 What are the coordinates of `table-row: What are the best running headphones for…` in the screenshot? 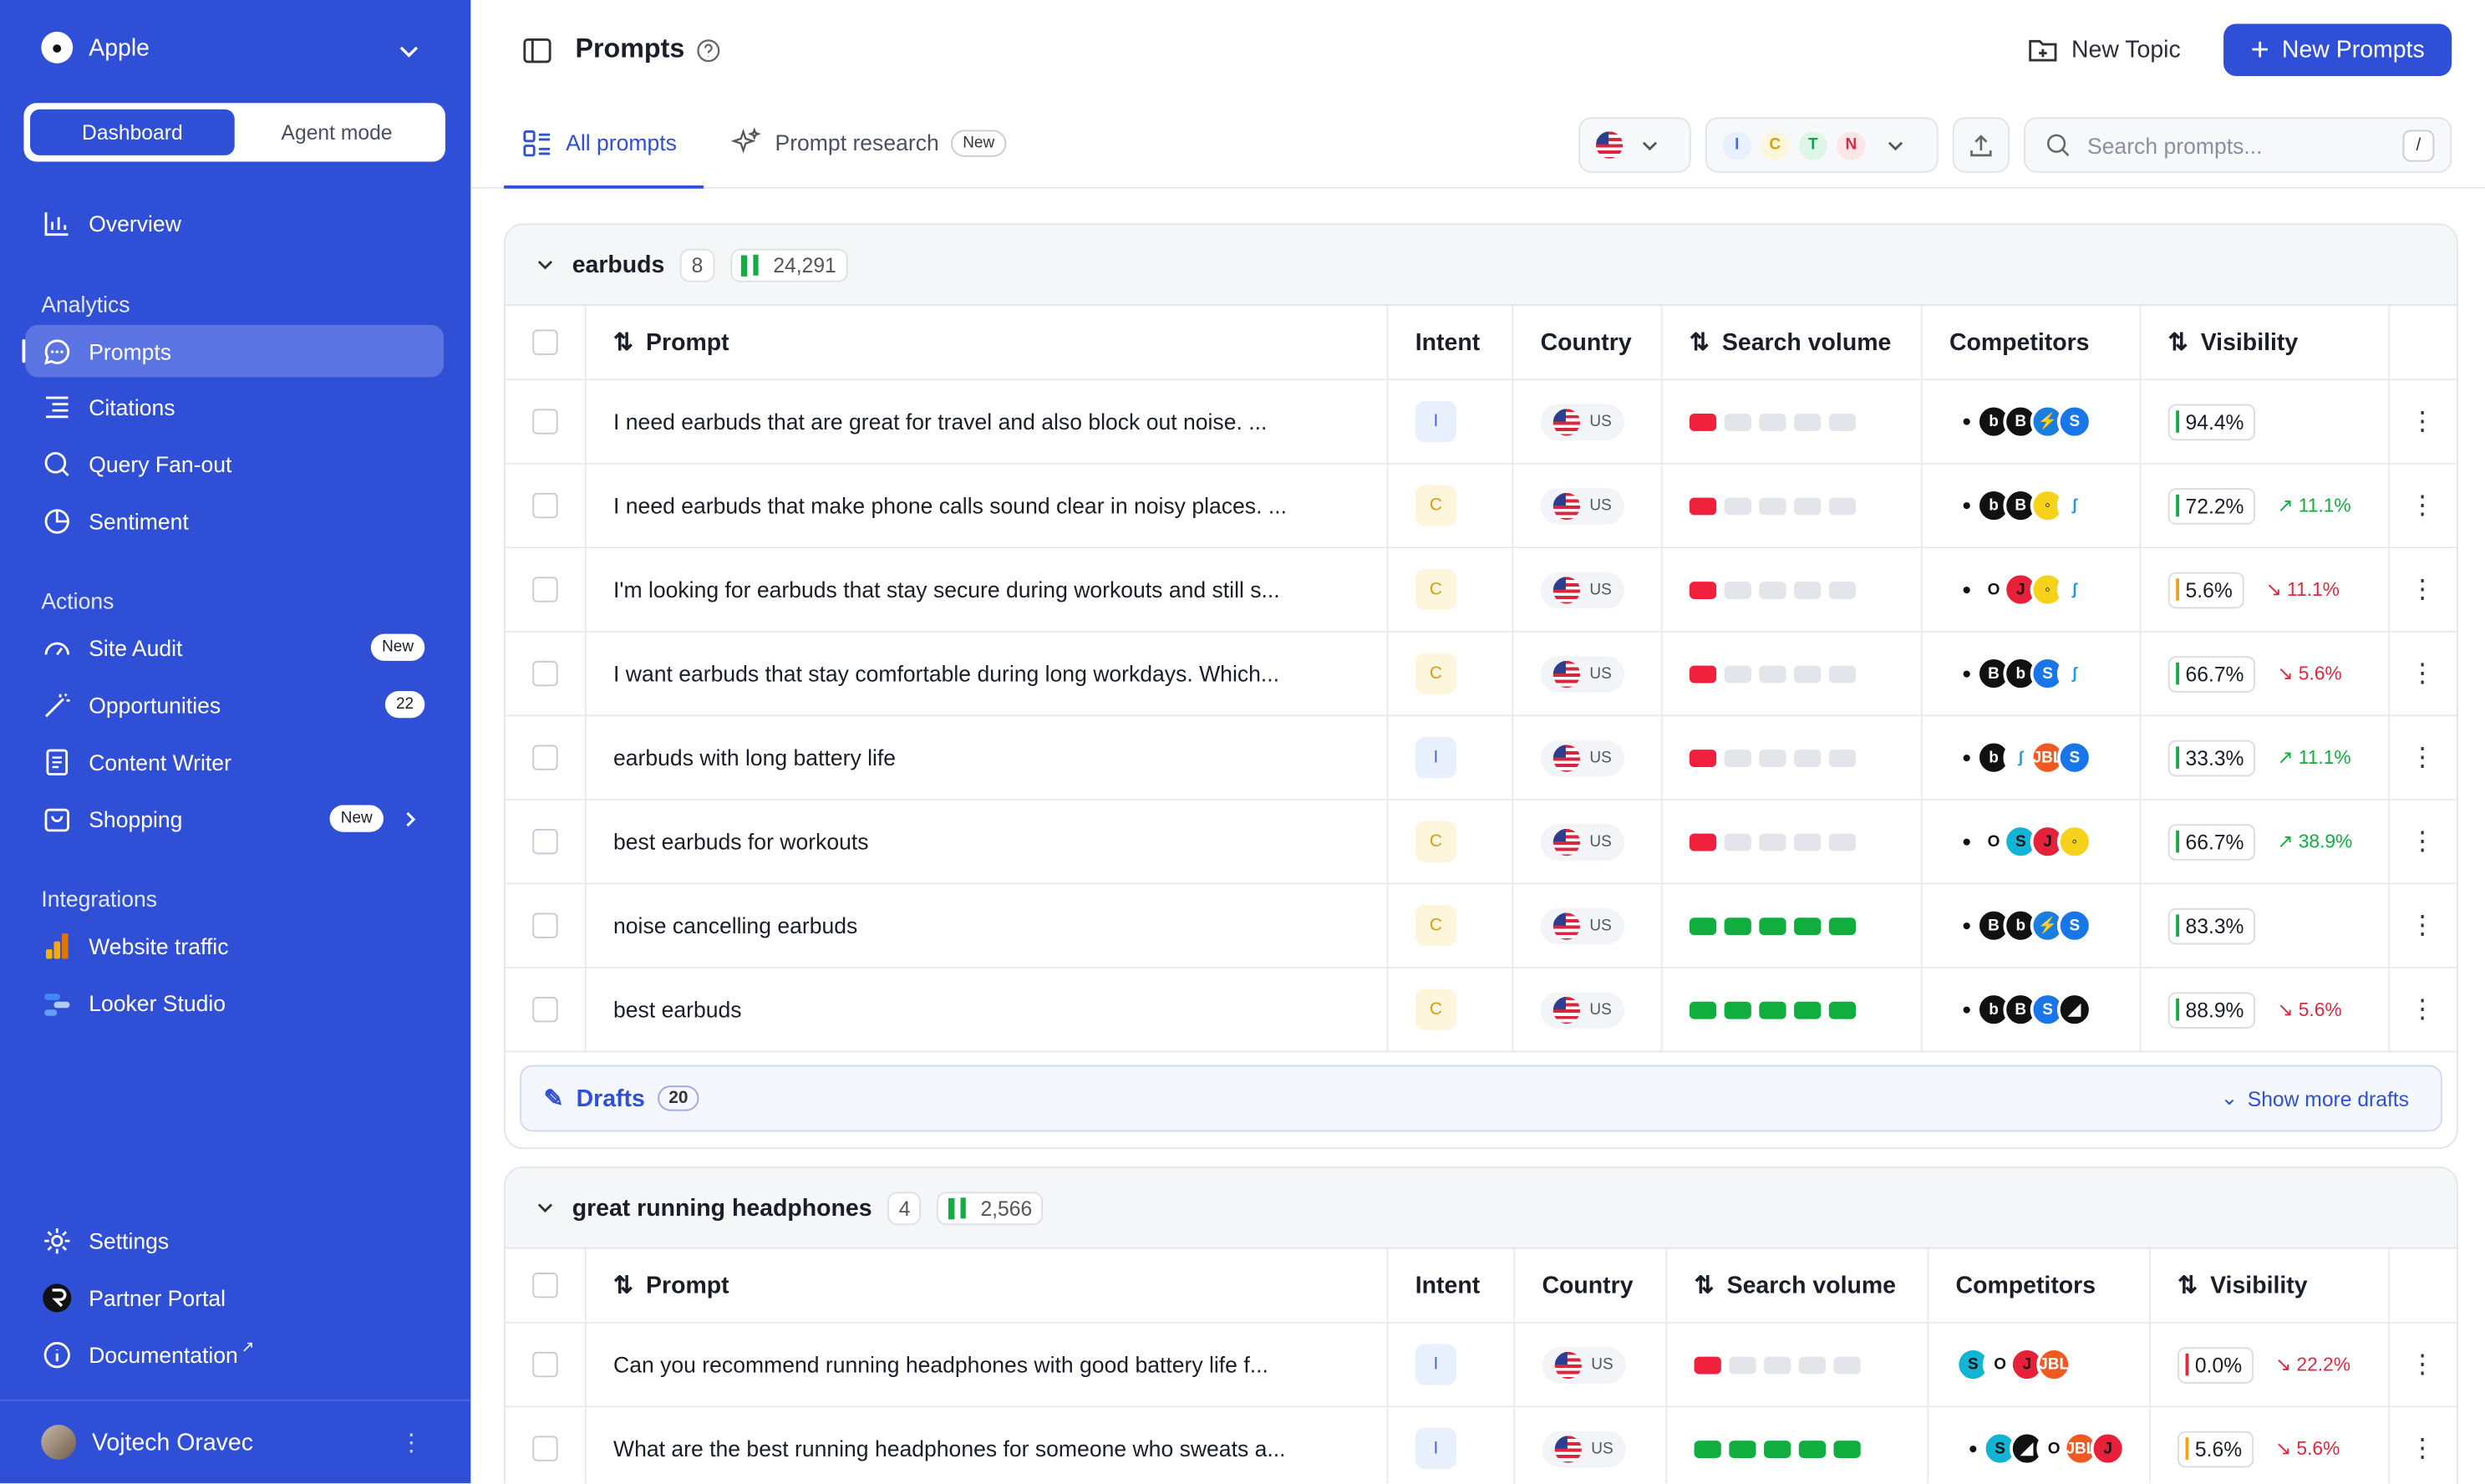 It's located at (1481, 1445).